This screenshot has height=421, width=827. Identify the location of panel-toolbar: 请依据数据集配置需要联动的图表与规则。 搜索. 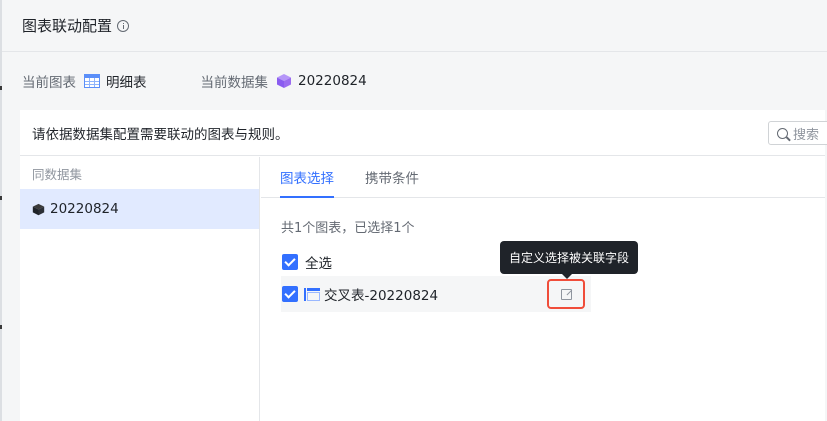
(423, 133).